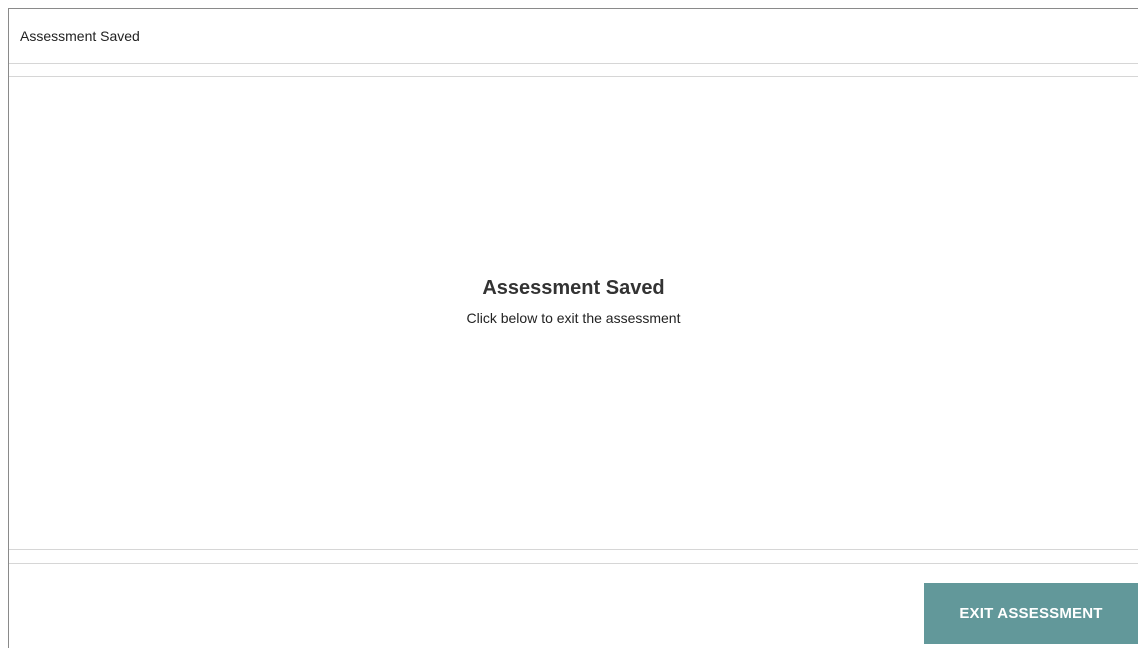 This screenshot has width=1138, height=649. What do you see at coordinates (80, 36) in the screenshot?
I see `header-title: Assessment Saved` at bounding box center [80, 36].